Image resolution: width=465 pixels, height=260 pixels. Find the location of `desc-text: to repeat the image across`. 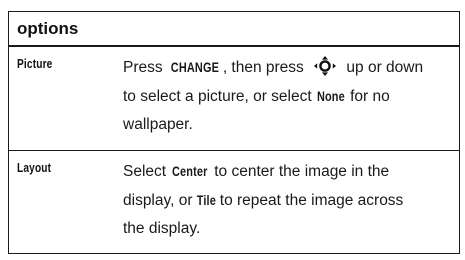

desc-text: to repeat the image across is located at coordinates (309, 200).